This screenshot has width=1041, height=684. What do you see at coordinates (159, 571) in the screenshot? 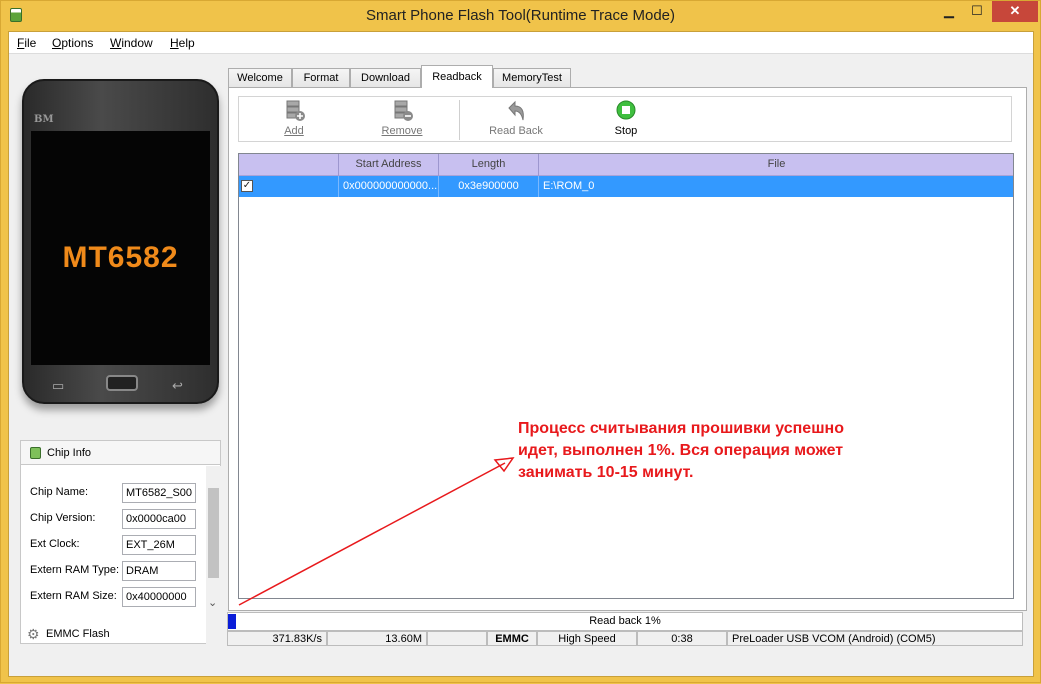
I see `ram-type-field: DRAM` at bounding box center [159, 571].